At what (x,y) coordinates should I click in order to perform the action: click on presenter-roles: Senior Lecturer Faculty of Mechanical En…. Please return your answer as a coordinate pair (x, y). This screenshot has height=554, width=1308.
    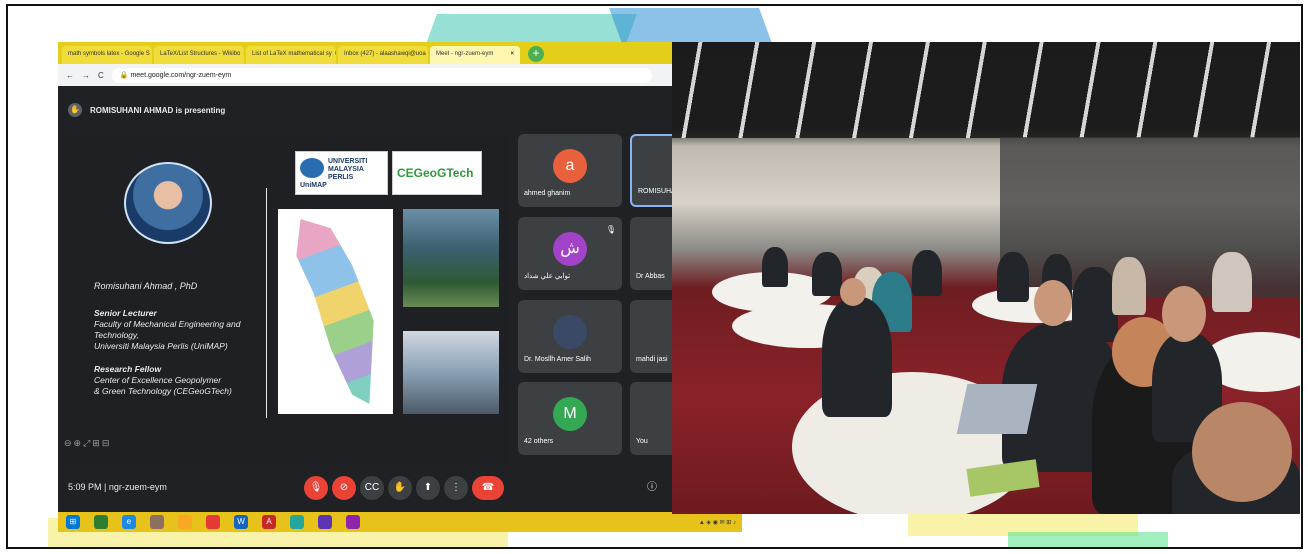
    Looking at the image, I should click on (179, 352).